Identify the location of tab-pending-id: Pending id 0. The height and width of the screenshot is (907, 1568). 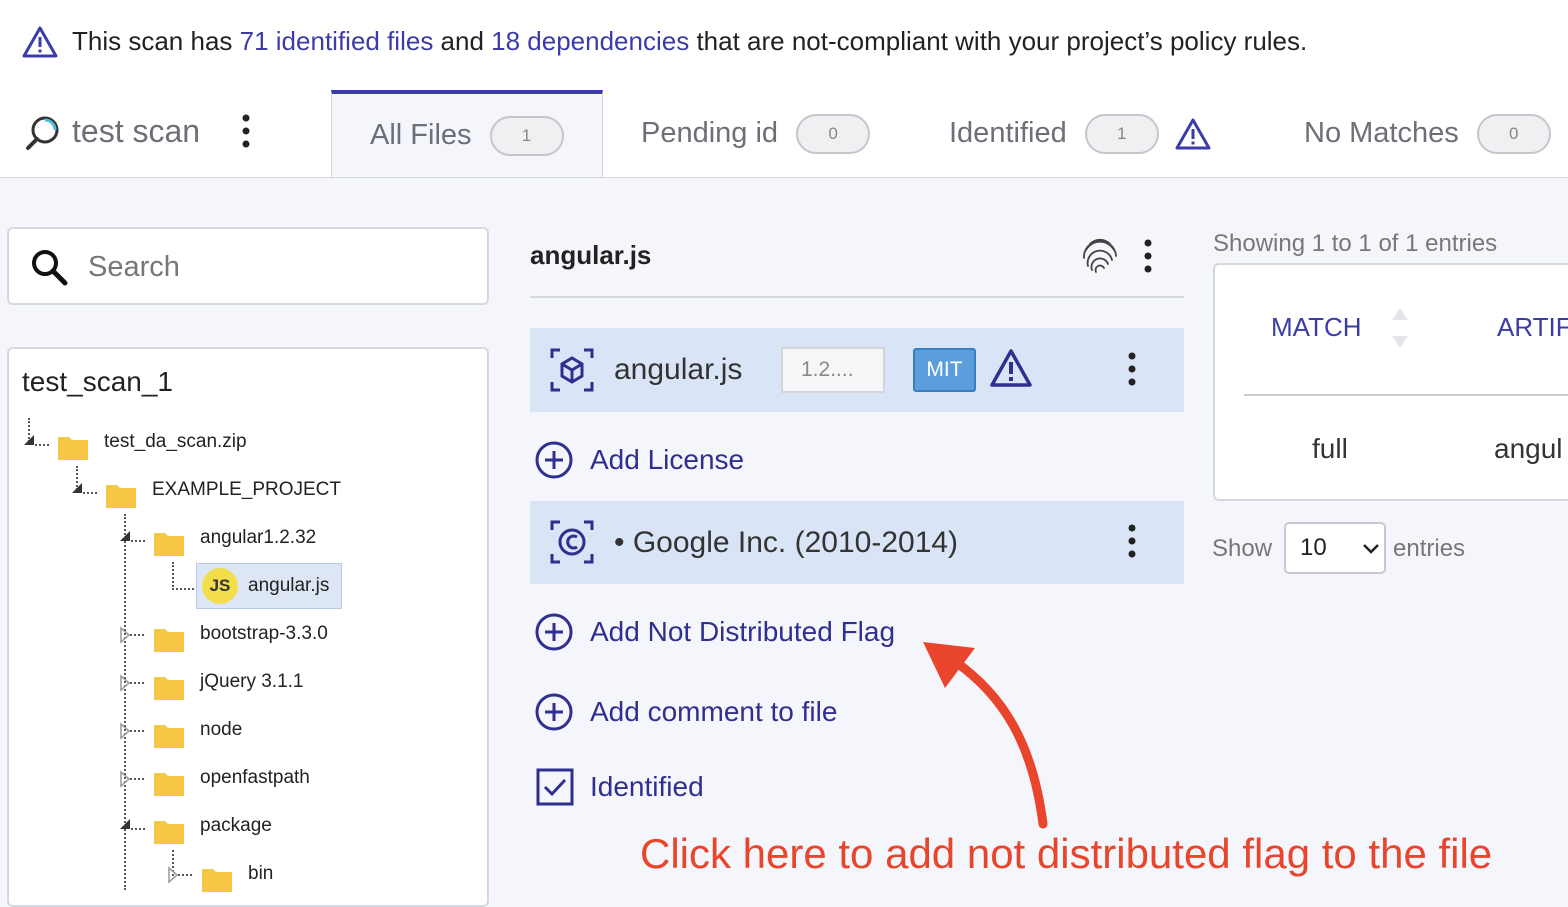
(756, 133).